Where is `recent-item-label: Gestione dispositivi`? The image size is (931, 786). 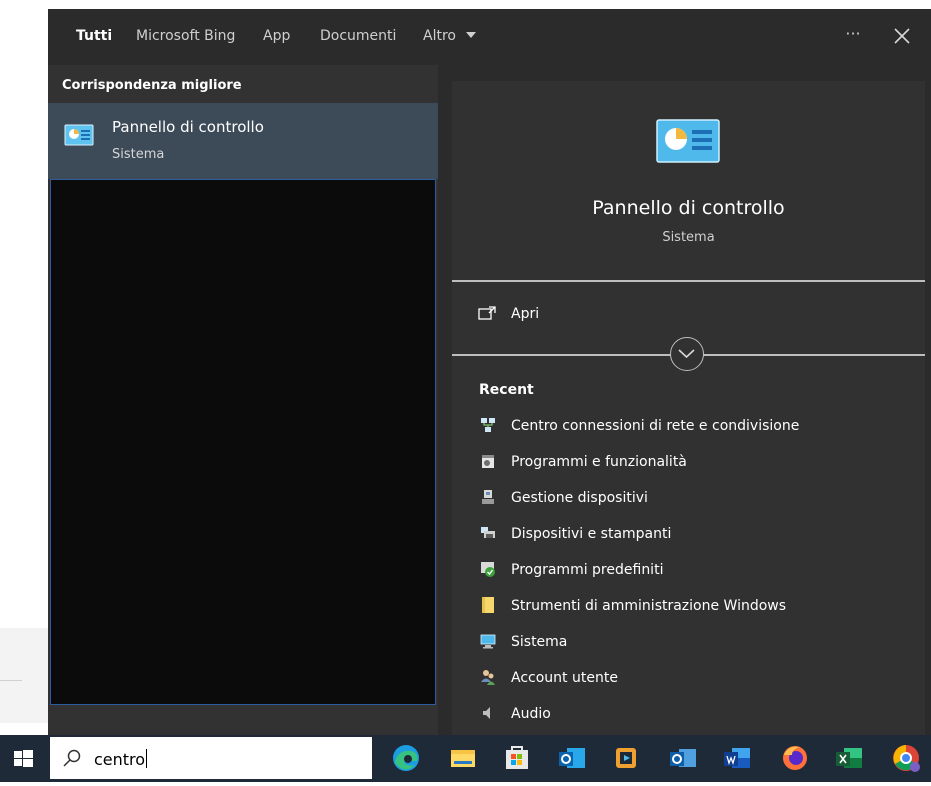 recent-item-label: Gestione dispositivi is located at coordinates (579, 498).